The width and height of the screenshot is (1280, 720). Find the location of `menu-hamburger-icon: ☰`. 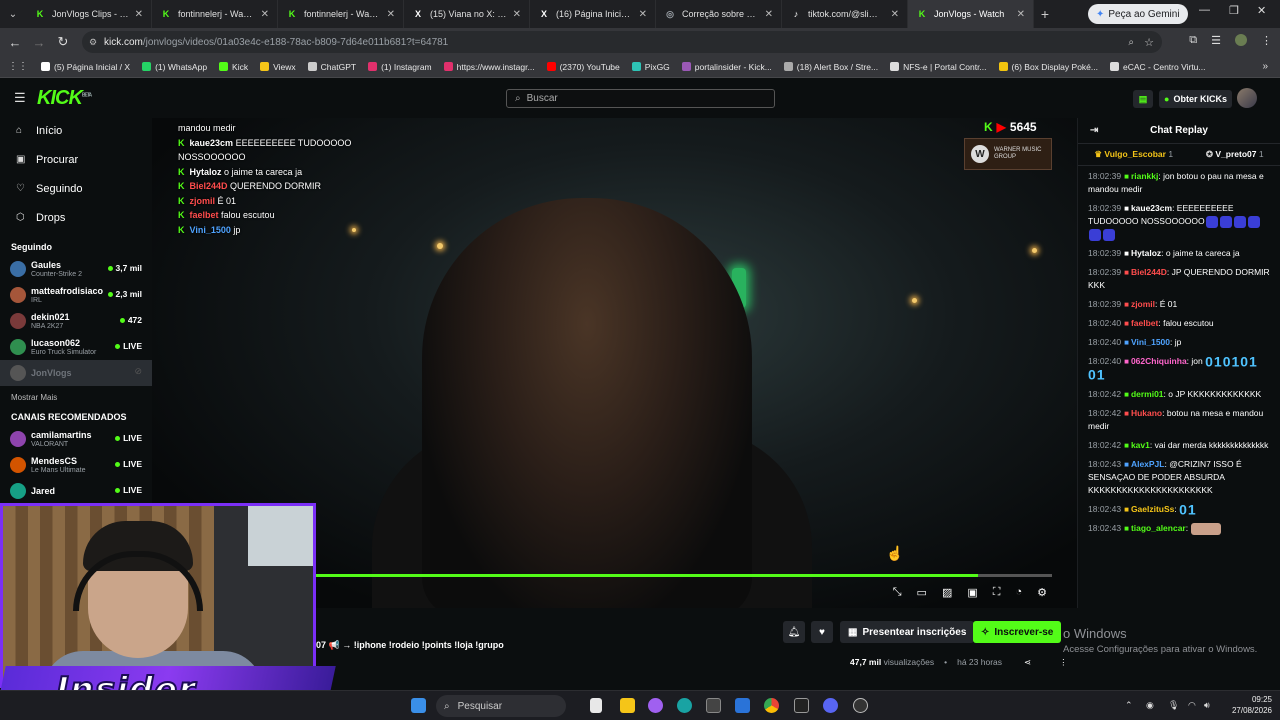

menu-hamburger-icon: ☰ is located at coordinates (20, 98).